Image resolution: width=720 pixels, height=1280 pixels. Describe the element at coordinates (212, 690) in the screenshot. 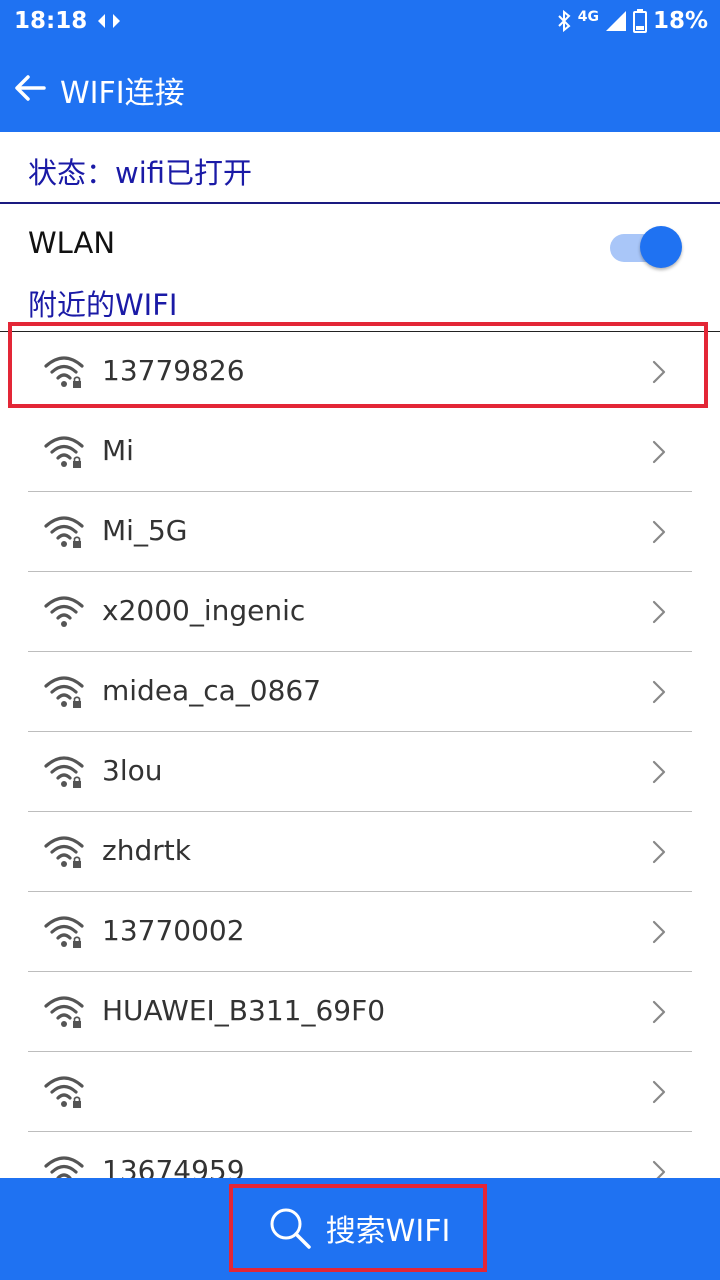

I see `wifi-ssid: midea_ca_0867` at that location.